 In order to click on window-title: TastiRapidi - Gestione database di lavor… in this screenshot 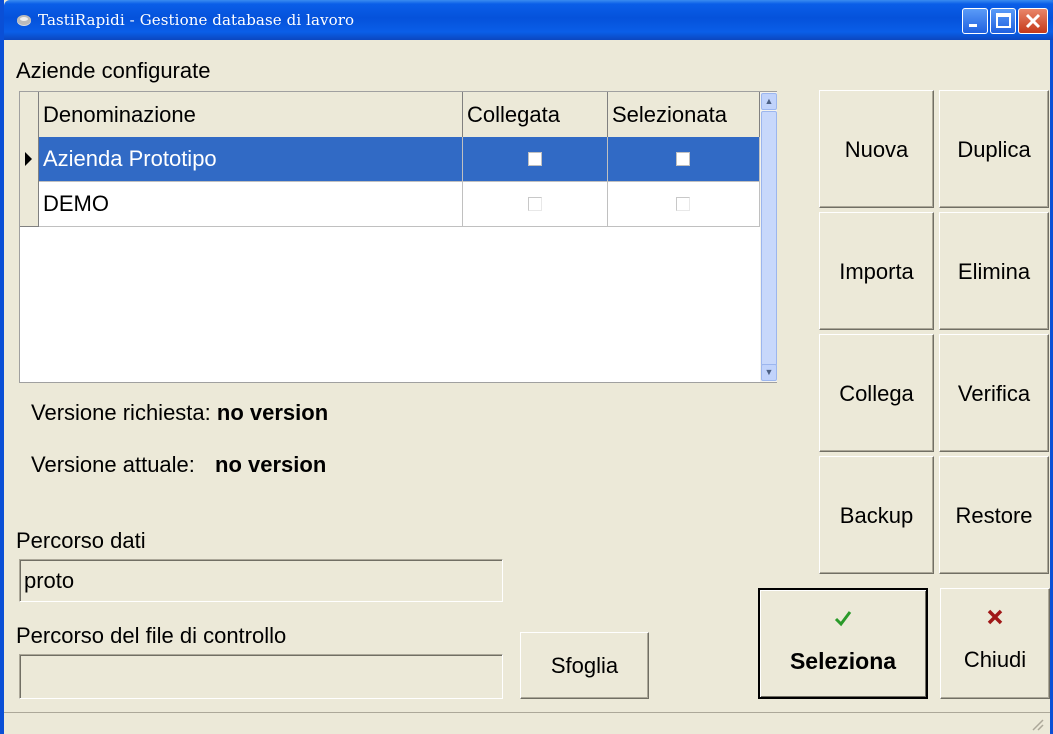, I will do `click(196, 20)`.